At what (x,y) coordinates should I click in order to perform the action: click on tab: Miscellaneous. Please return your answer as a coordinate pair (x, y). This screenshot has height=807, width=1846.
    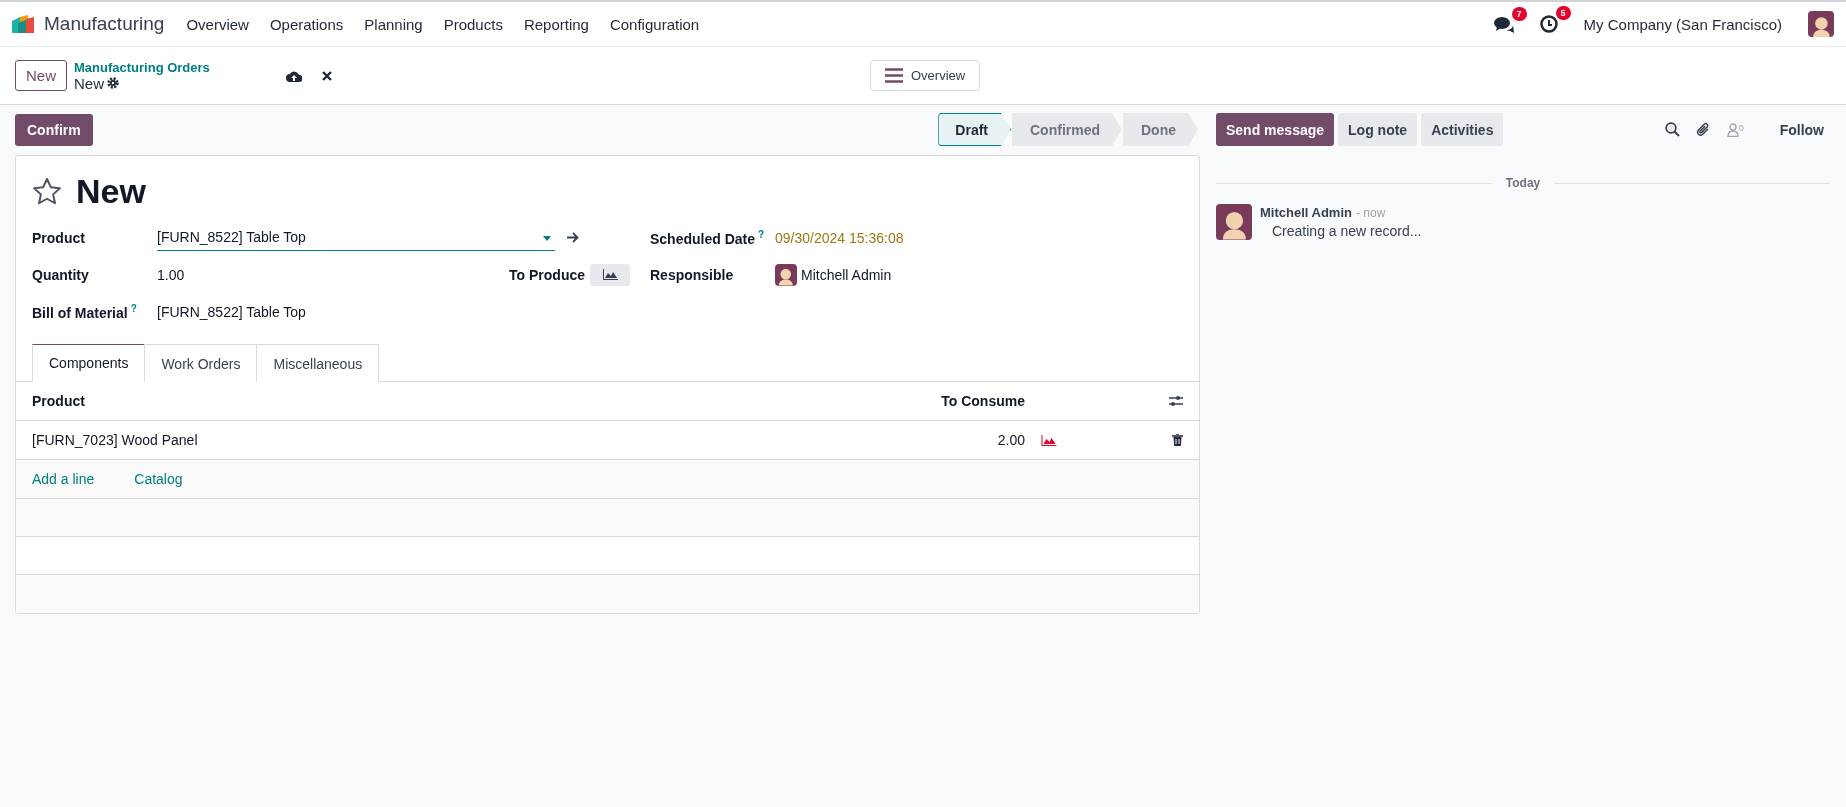
    Looking at the image, I should click on (318, 363).